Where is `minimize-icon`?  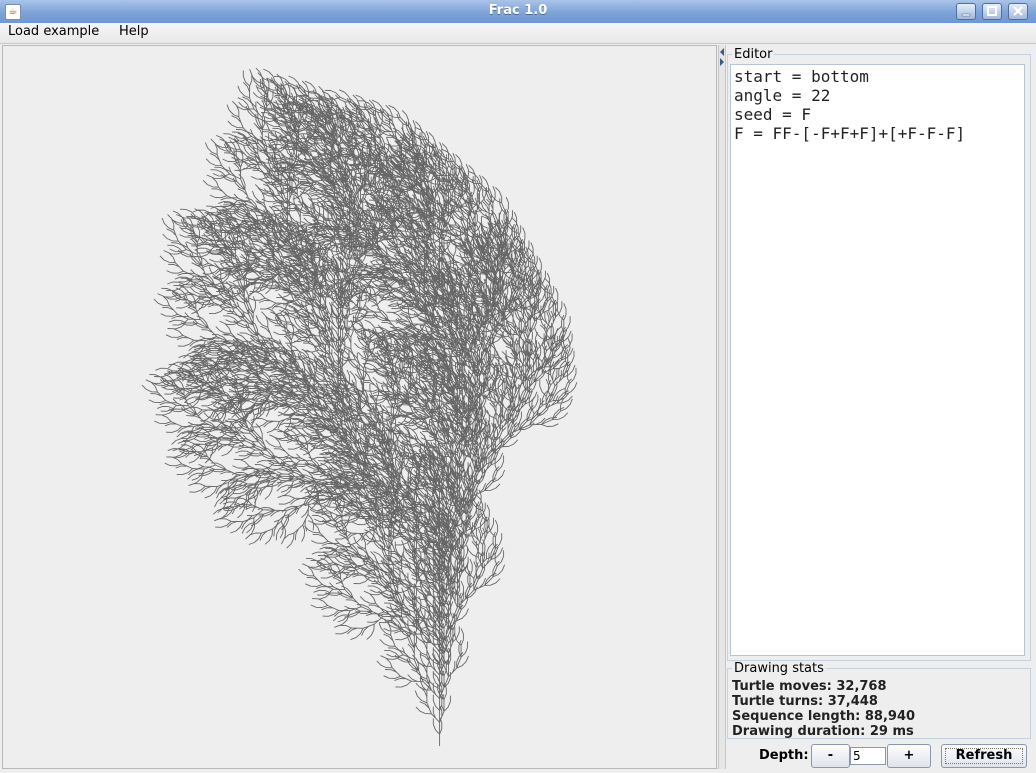 minimize-icon is located at coordinates (966, 15).